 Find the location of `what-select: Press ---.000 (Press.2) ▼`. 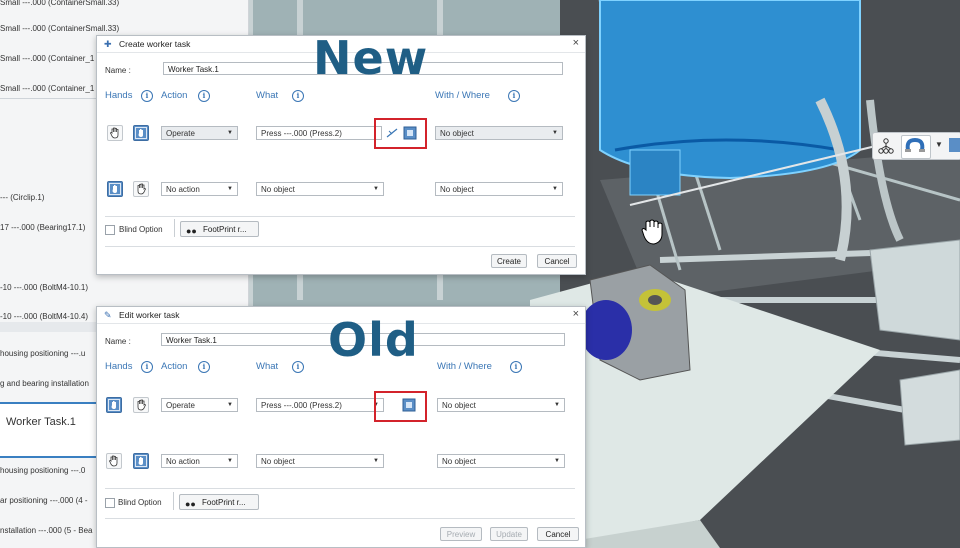

what-select: Press ---.000 (Press.2) ▼ is located at coordinates (320, 405).